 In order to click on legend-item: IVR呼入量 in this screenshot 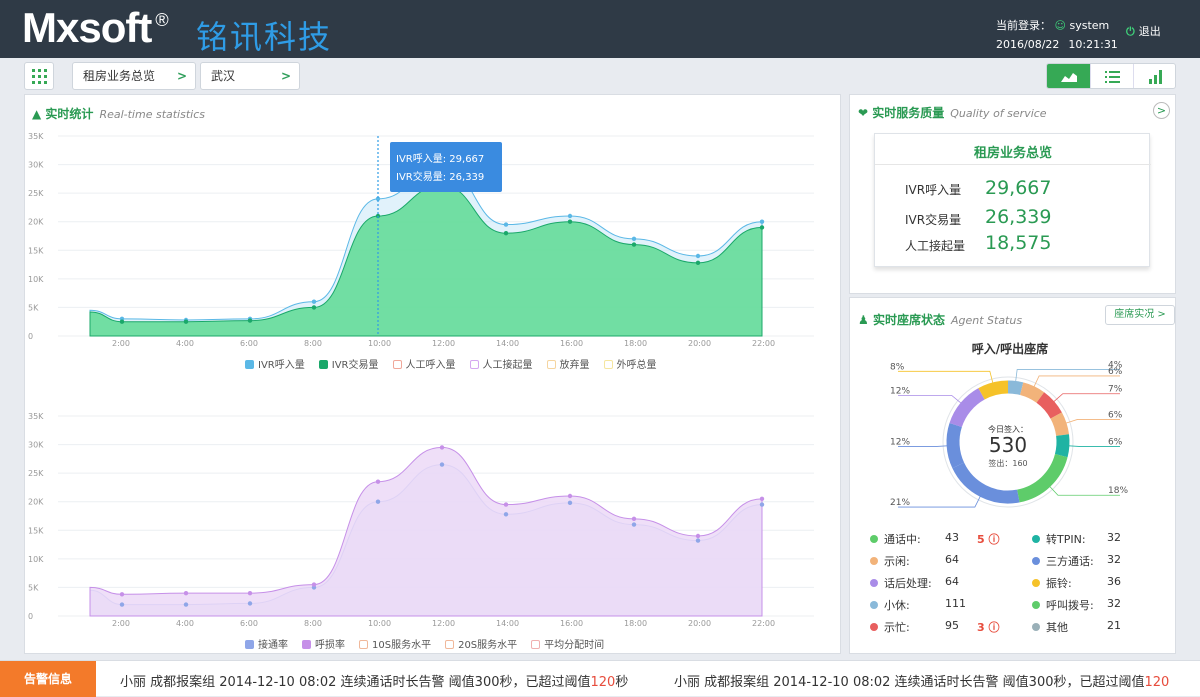, I will do `click(275, 363)`.